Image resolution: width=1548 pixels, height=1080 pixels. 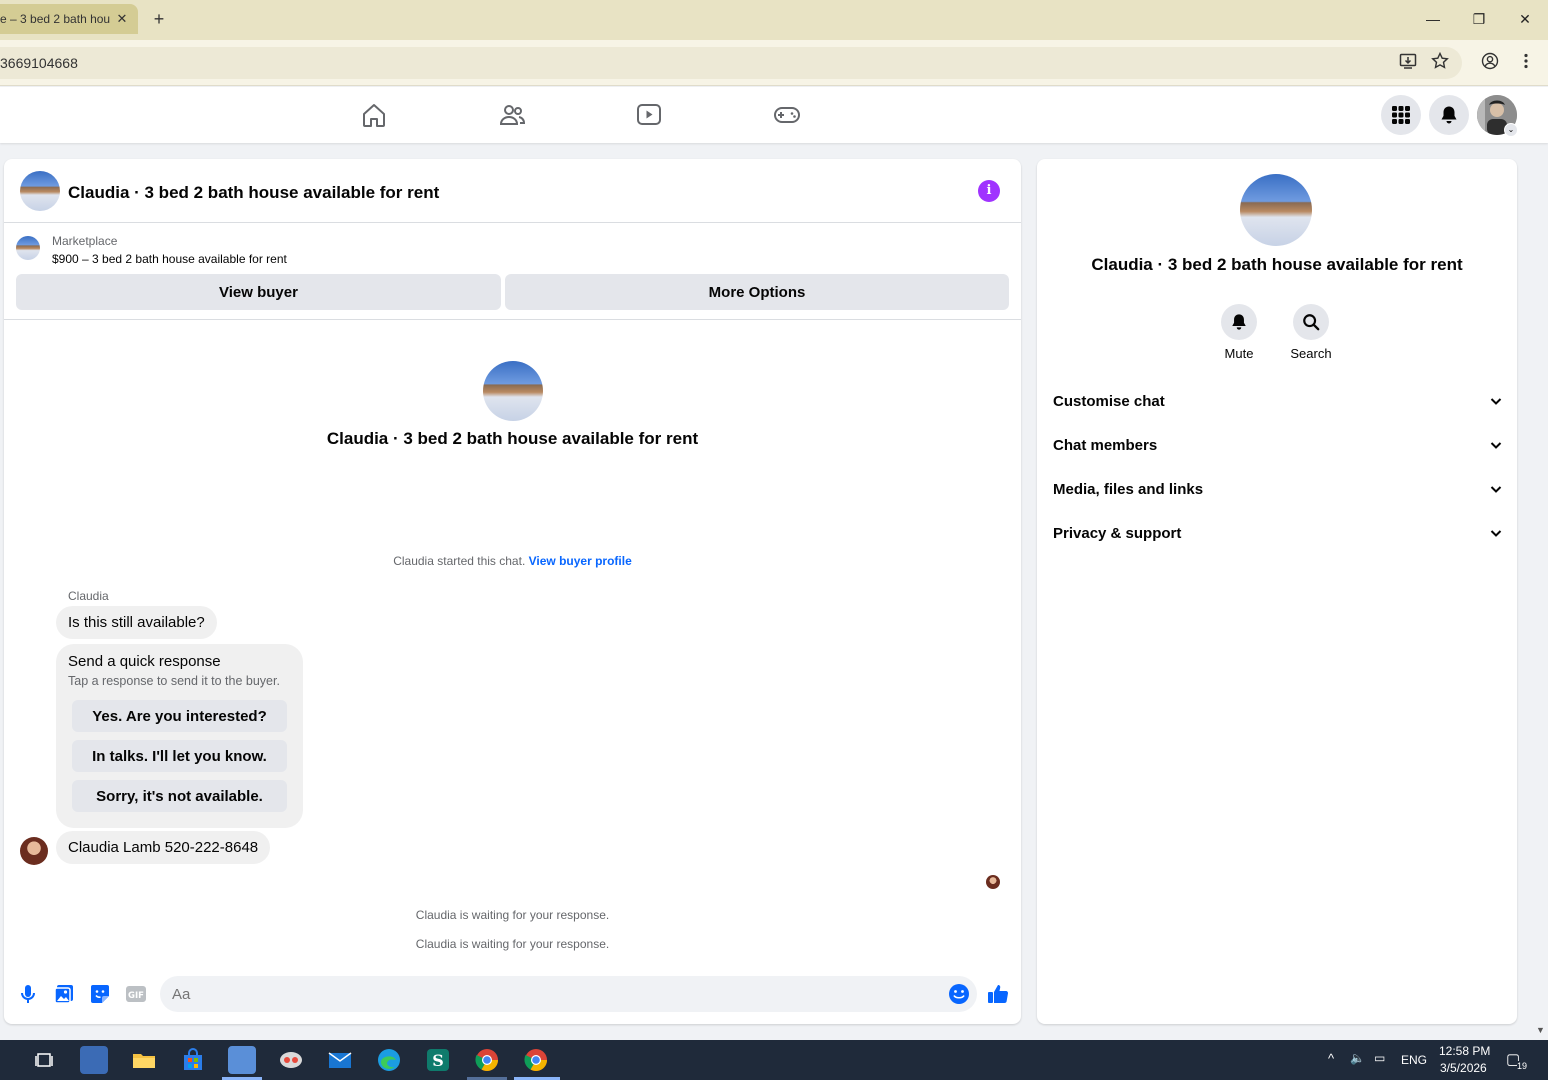 What do you see at coordinates (136, 622) in the screenshot?
I see `message-bubble: Is this still available?` at bounding box center [136, 622].